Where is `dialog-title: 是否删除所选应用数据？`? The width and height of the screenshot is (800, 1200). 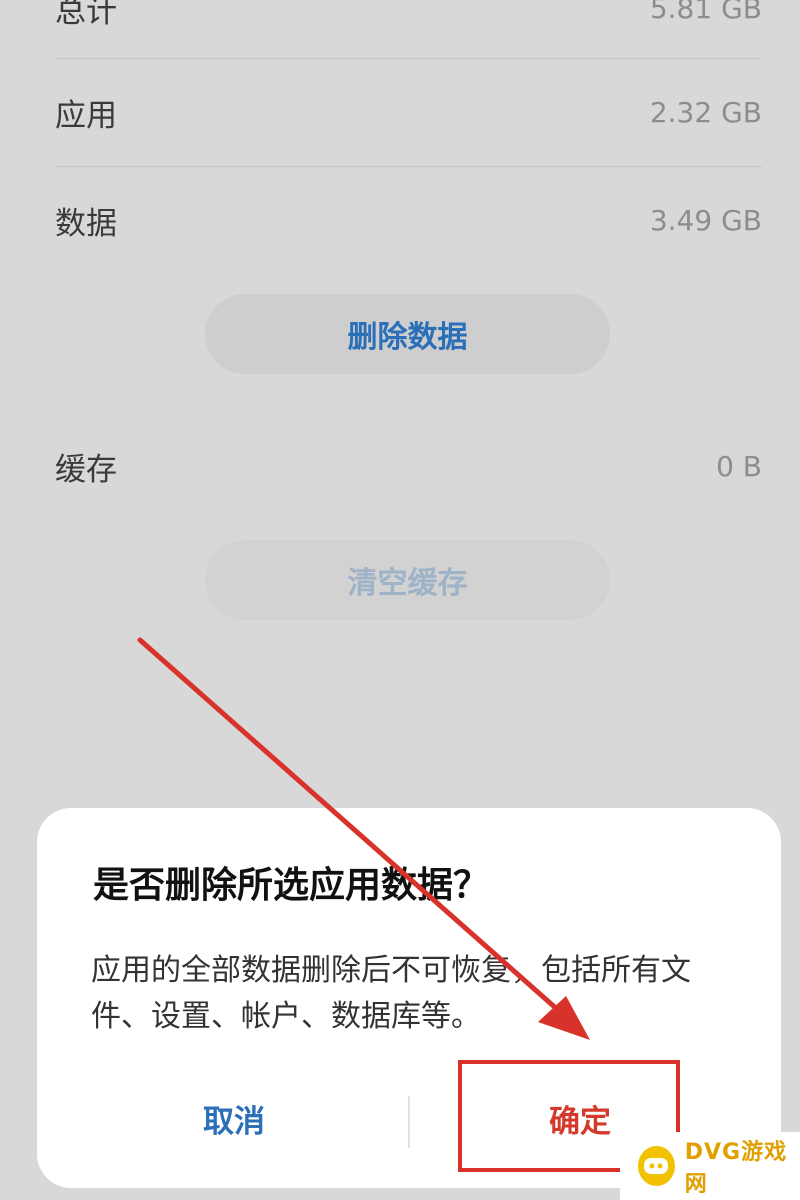
dialog-title: 是否删除所选应用数据？ is located at coordinates (291, 885).